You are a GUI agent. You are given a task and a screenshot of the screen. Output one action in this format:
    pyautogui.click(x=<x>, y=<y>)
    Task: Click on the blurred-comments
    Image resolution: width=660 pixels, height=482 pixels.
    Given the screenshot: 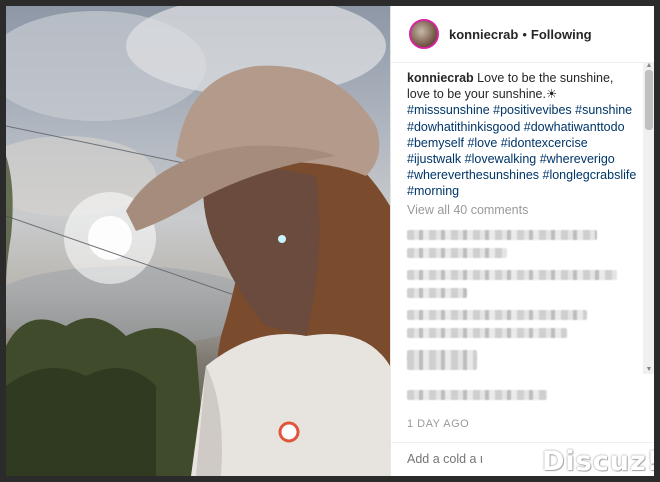 What is the action you would take?
    pyautogui.click(x=523, y=294)
    